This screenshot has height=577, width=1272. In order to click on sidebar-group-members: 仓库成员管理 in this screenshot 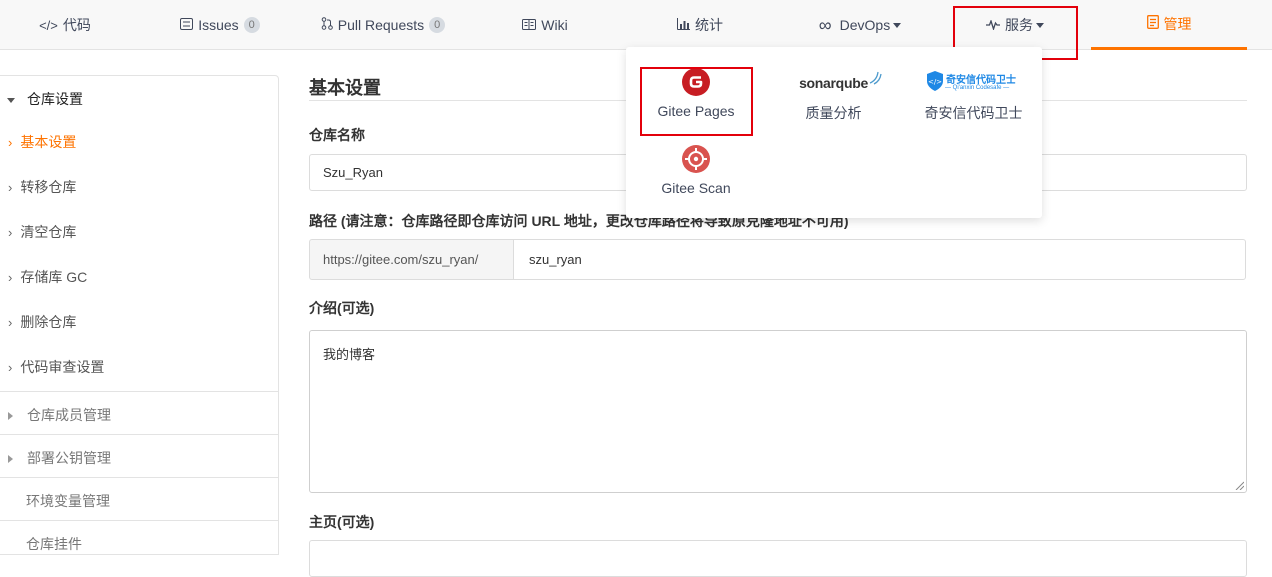, I will do `click(59, 415)`.